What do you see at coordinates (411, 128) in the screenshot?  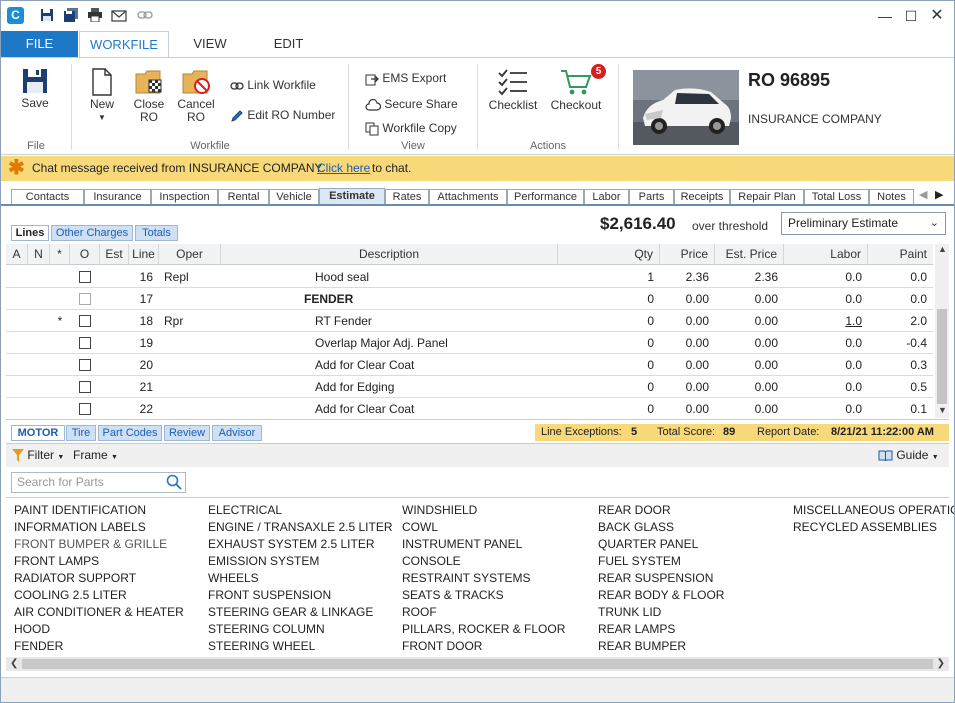 I see `workfile-copy-button: Workfile Copy` at bounding box center [411, 128].